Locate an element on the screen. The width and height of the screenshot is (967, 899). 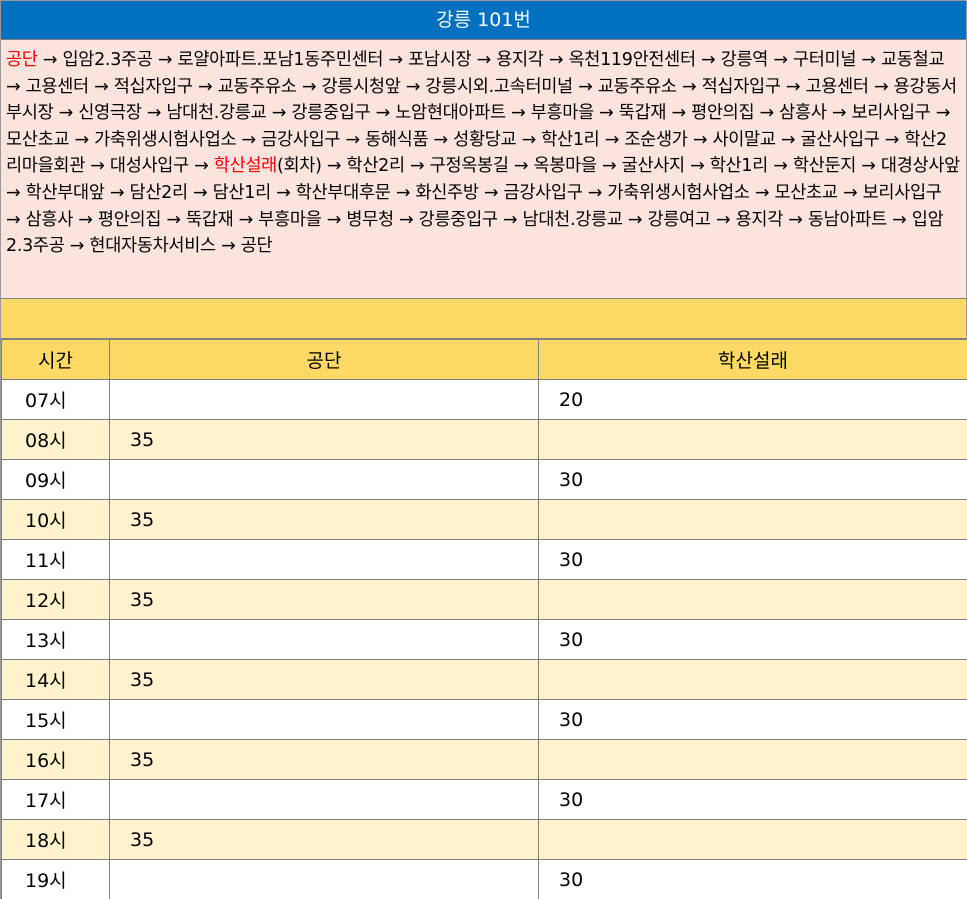
route-highlight-stop: 공단 is located at coordinates (22, 60).